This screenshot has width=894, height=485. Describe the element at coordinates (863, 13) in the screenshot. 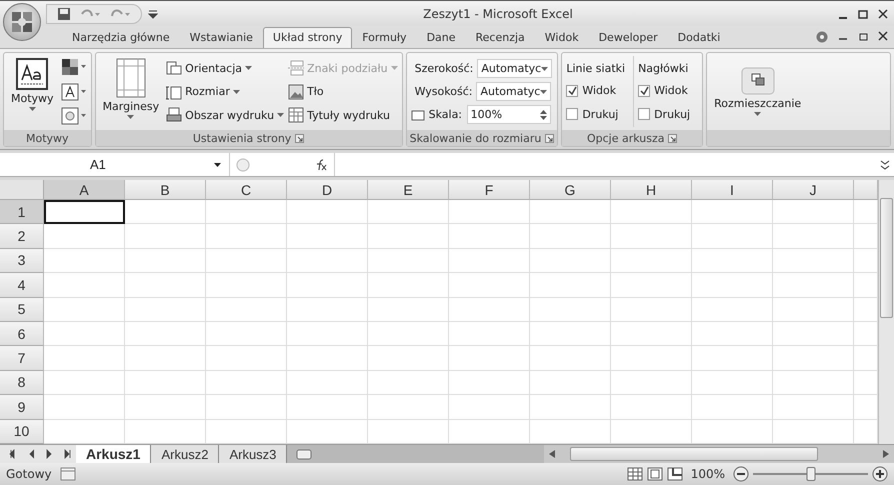

I see `maximize-icon` at that location.